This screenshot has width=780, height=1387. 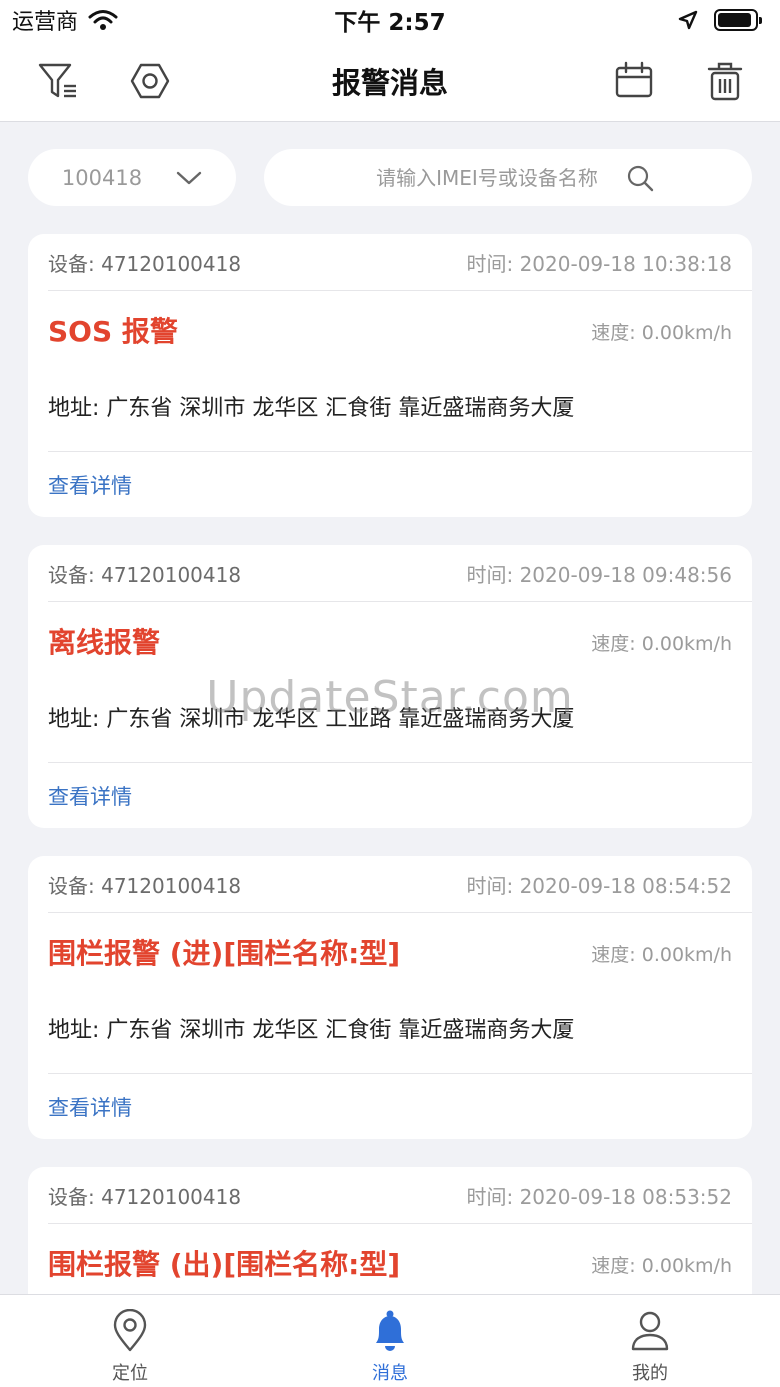 I want to click on address-label: 地址: 广东省 深圳市 龙华区 工业路 靠近盛瑞商务大厦, so click(x=311, y=719).